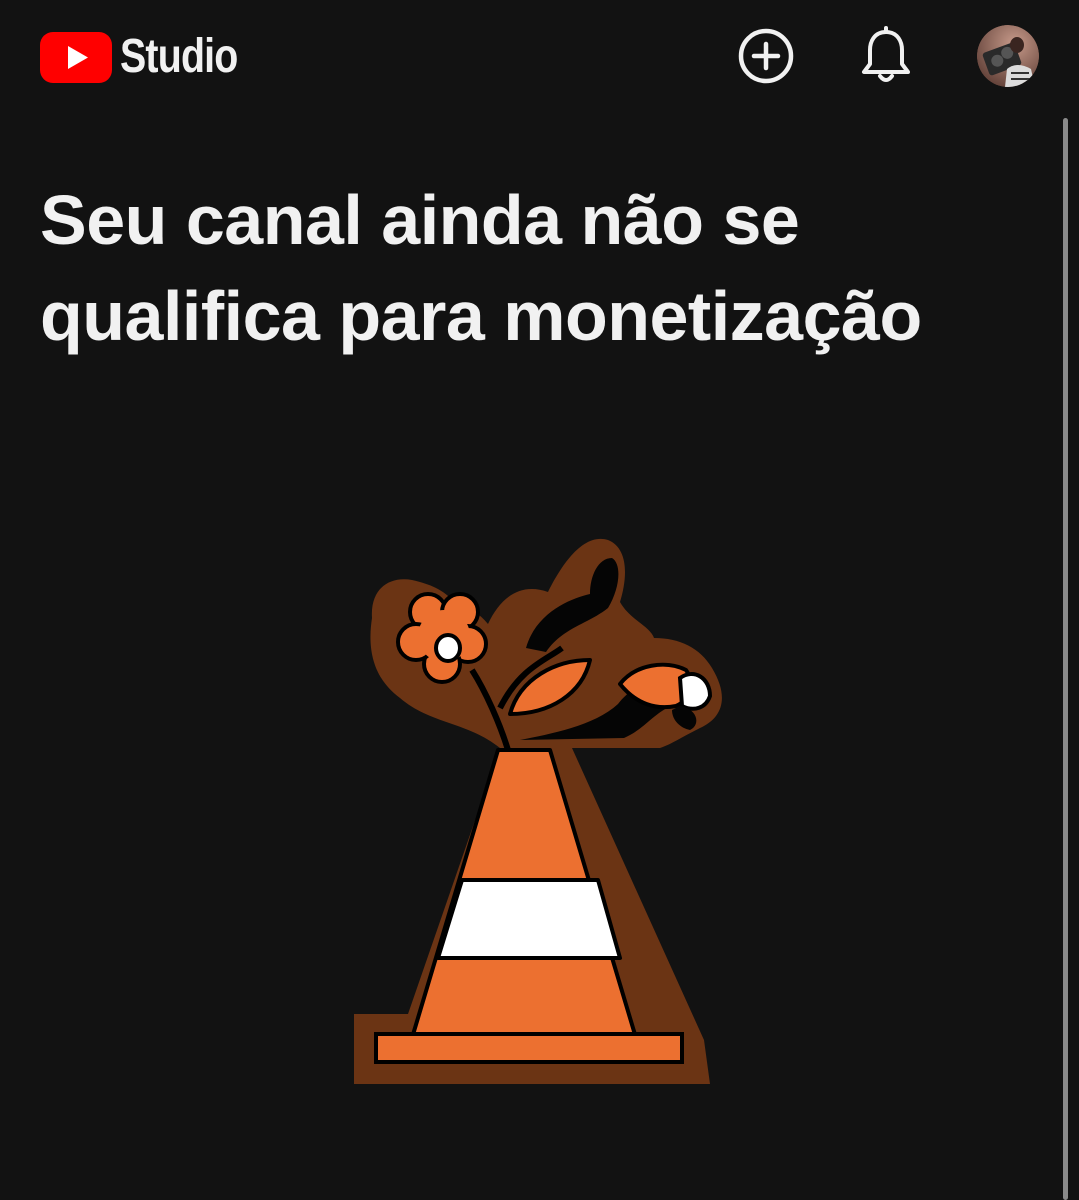 Image resolution: width=1079 pixels, height=1200 pixels. I want to click on avatar-image, so click(1008, 56).